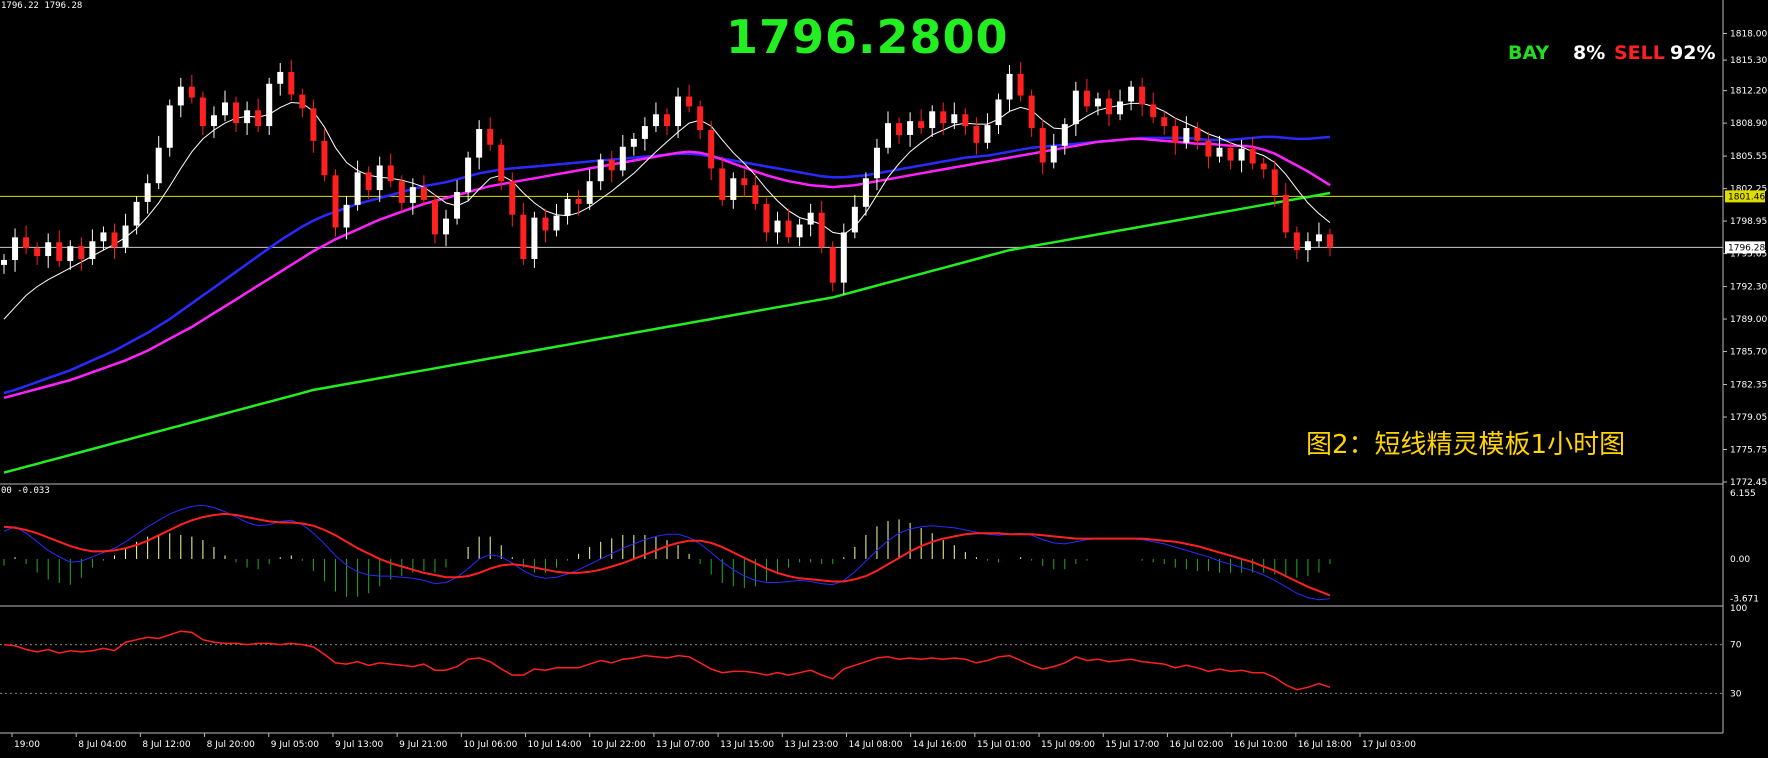 This screenshot has width=1768, height=758. I want to click on x-tick-label: 16 Jul 10:00, so click(1261, 745).